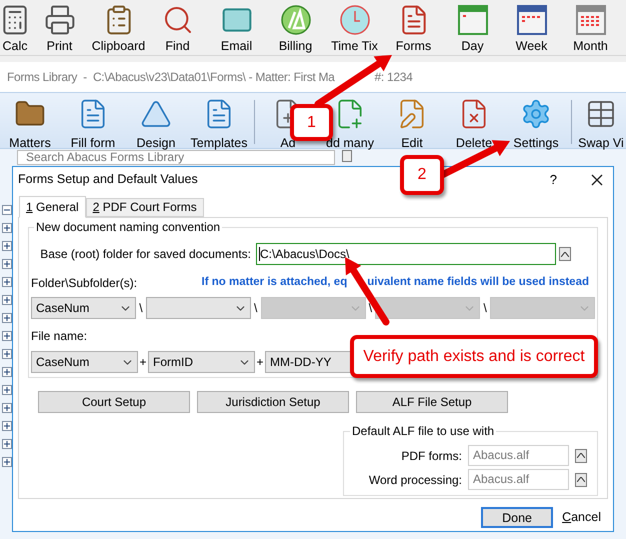 The width and height of the screenshot is (626, 539). Describe the element at coordinates (30, 125) in the screenshot. I see `toolbar-button: Matters` at that location.